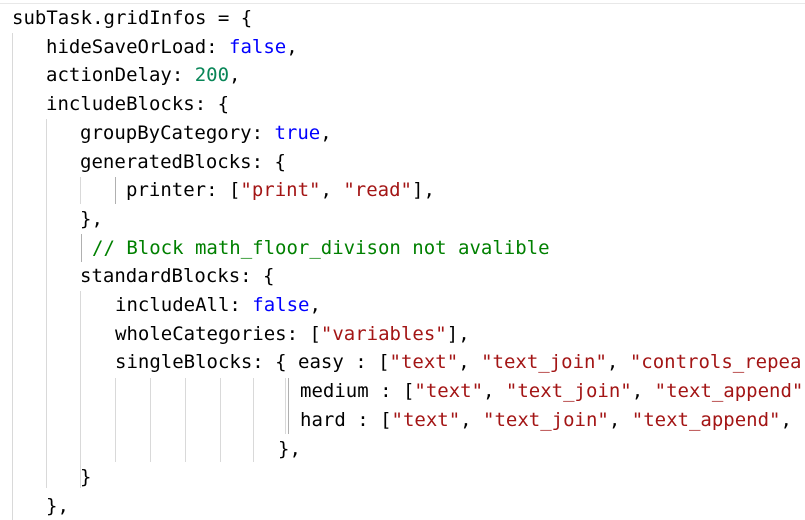  I want to click on code-token: "print", so click(280, 190).